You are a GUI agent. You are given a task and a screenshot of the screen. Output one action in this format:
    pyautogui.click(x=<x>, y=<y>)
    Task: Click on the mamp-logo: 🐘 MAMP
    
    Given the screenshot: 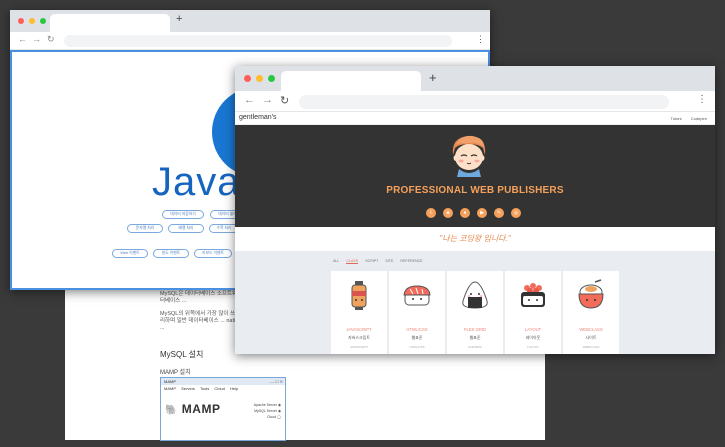 What is the action you would take?
    pyautogui.click(x=192, y=409)
    